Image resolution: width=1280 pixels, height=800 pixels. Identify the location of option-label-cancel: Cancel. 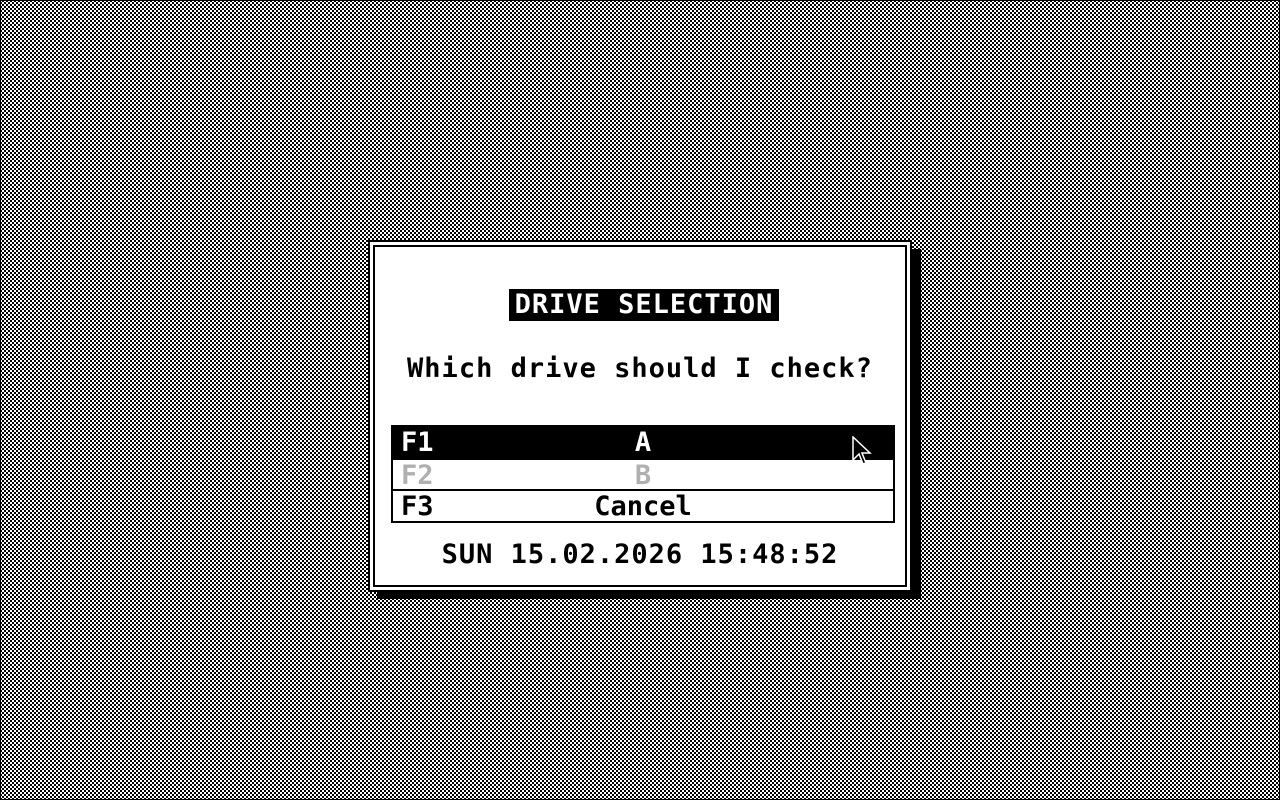
(643, 506).